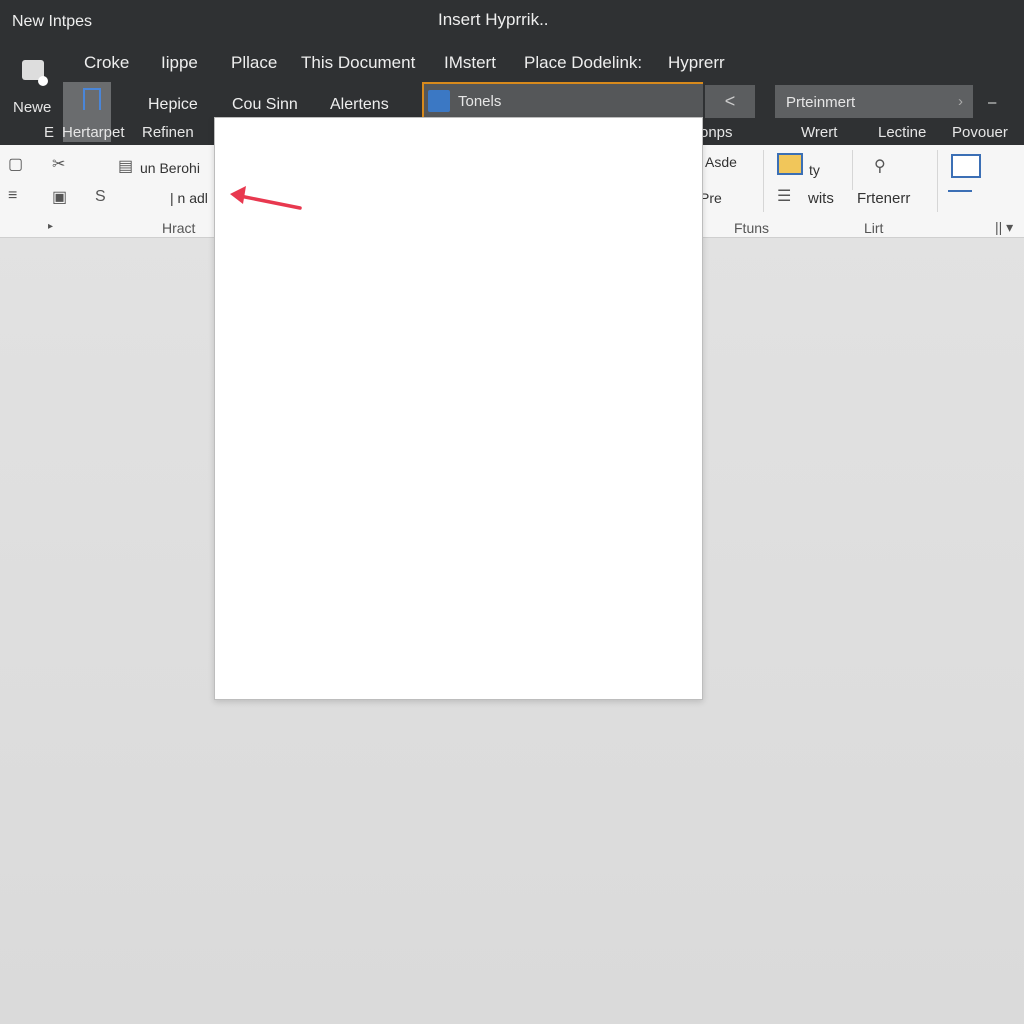 This screenshot has height=1024, width=1024. I want to click on tab-imstert: IMstert, so click(470, 63).